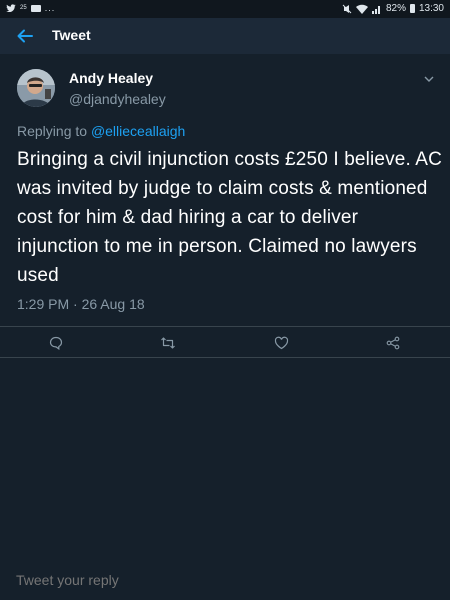 This screenshot has height=600, width=450. Describe the element at coordinates (117, 99) in the screenshot. I see `author-handle: @djandyhealey` at that location.